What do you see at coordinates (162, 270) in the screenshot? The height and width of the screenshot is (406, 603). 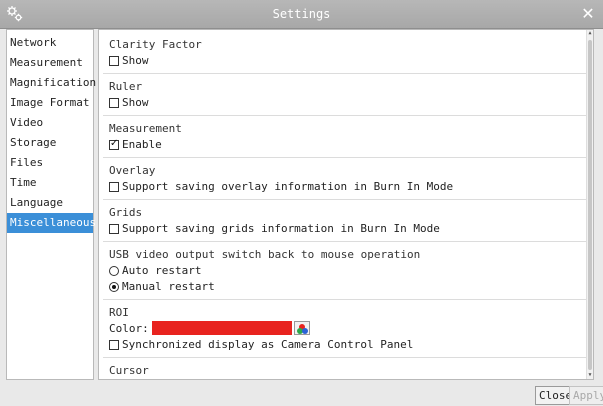 I see `auto-restart-label: Auto restart` at bounding box center [162, 270].